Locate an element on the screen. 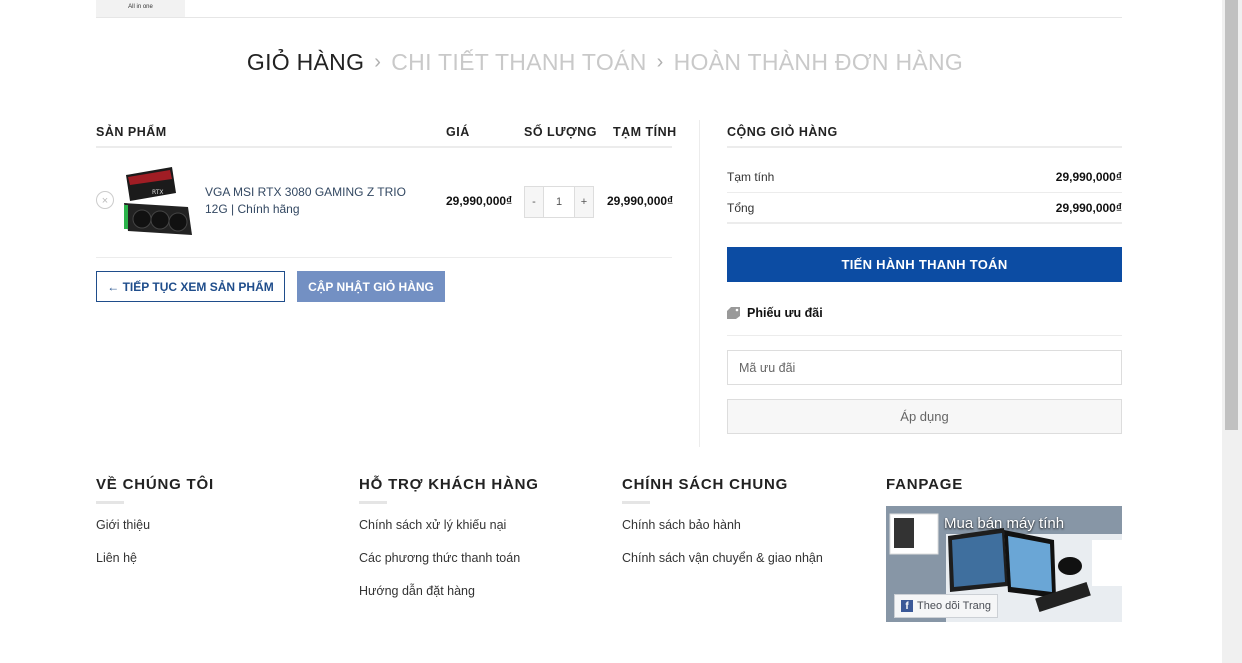 The width and height of the screenshot is (1242, 663). continue-shopping-button: ← TIẾP TỤC XEM SẢN PHẨM is located at coordinates (190, 286).